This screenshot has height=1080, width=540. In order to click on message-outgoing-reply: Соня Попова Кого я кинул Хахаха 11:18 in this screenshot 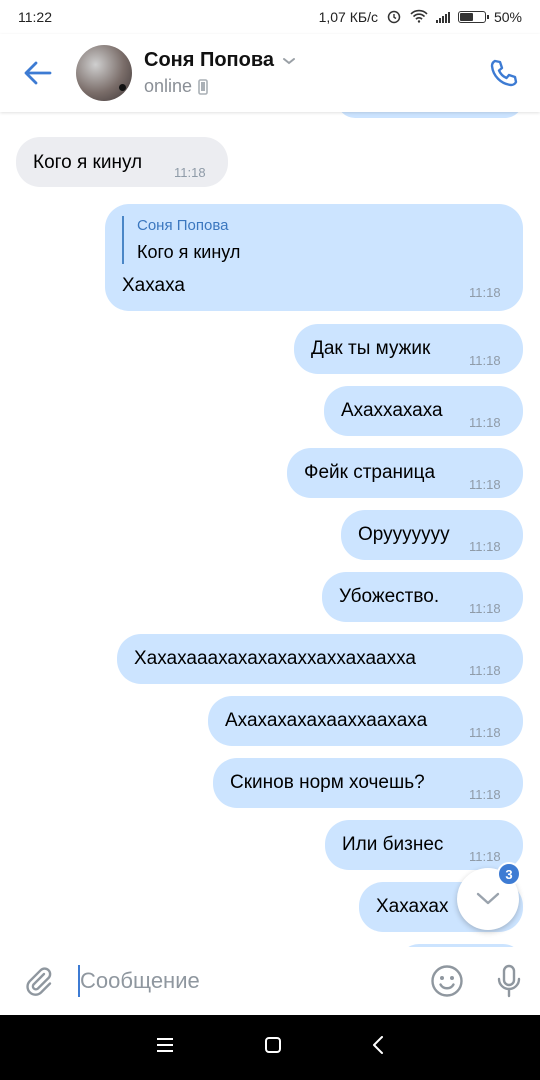, I will do `click(314, 257)`.